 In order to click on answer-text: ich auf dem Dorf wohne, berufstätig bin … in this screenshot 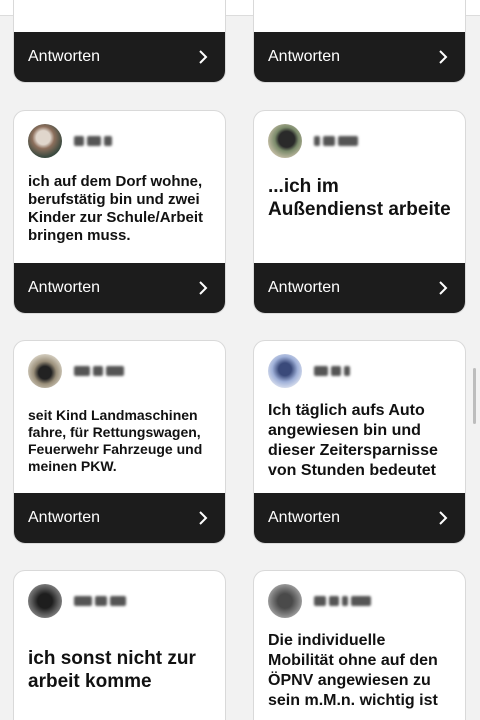, I will do `click(116, 208)`.